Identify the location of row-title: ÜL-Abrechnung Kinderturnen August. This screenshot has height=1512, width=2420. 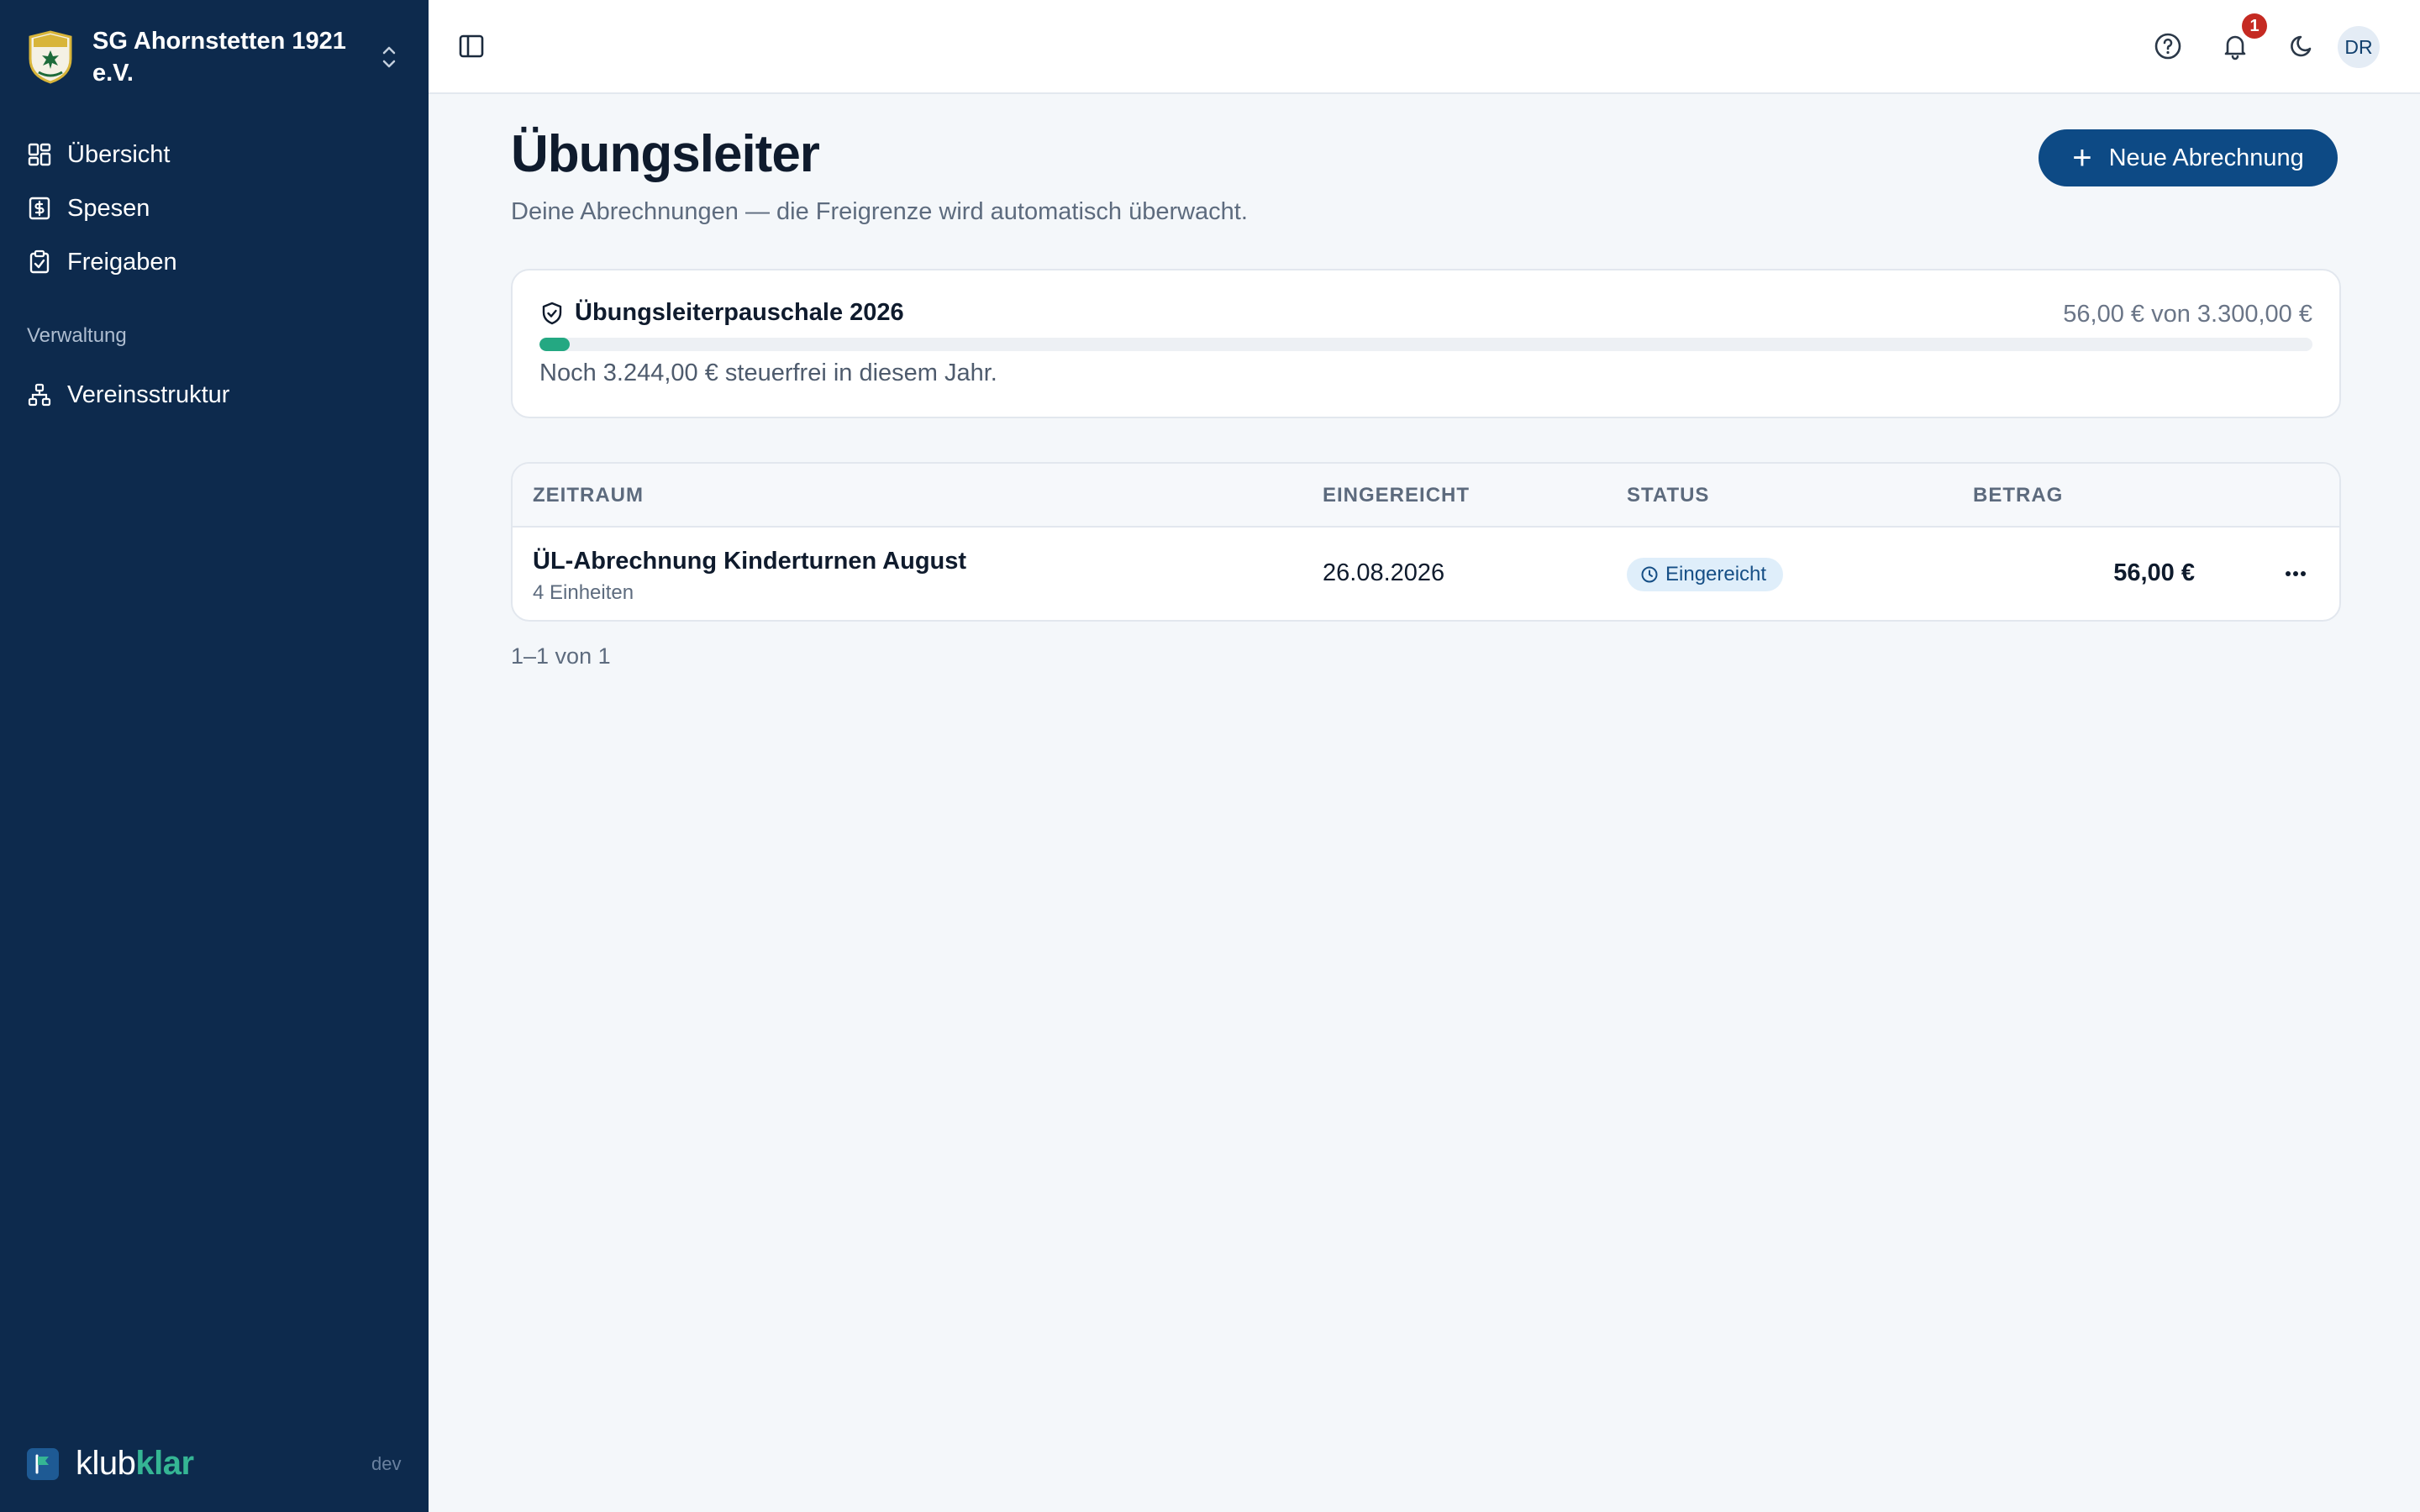
(749, 561).